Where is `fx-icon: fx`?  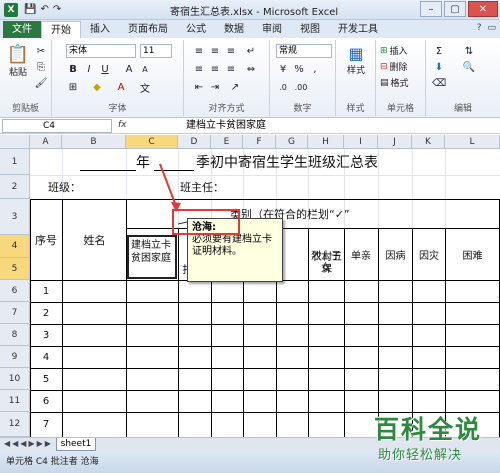
fx-icon: fx is located at coordinates (122, 125).